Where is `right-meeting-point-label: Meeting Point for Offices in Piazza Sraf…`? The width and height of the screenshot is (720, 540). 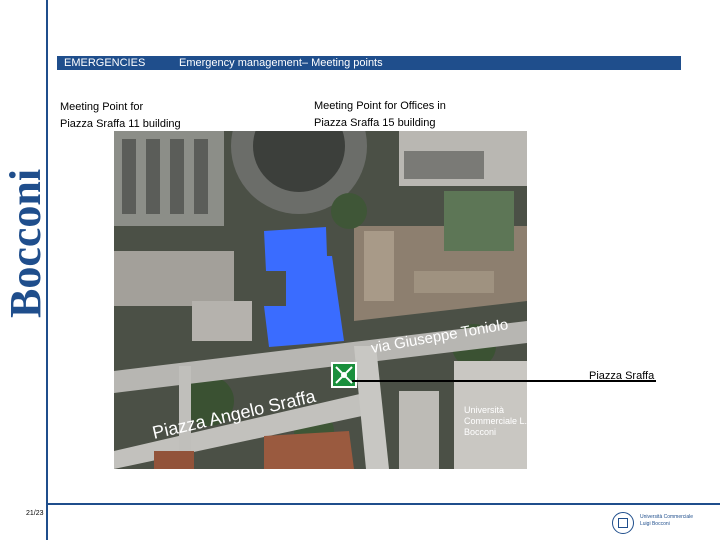
right-meeting-point-label: Meeting Point for Offices in Piazza Sraf… is located at coordinates (380, 115).